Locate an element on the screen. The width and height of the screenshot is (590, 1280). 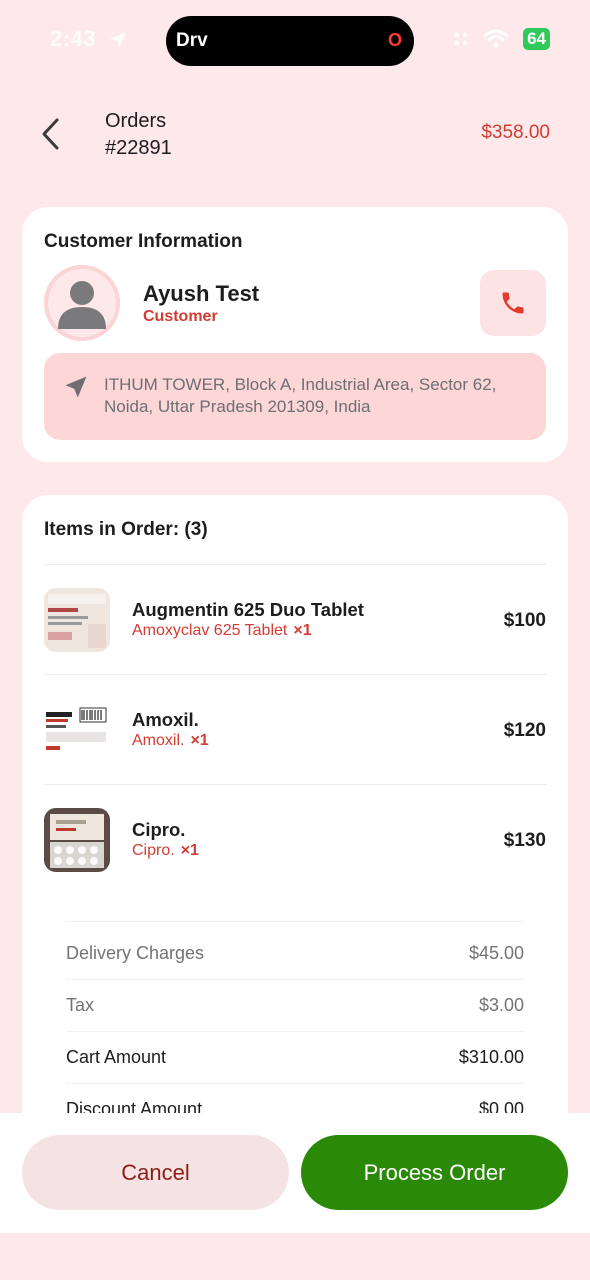
item-name: Amoxil. is located at coordinates (165, 719).